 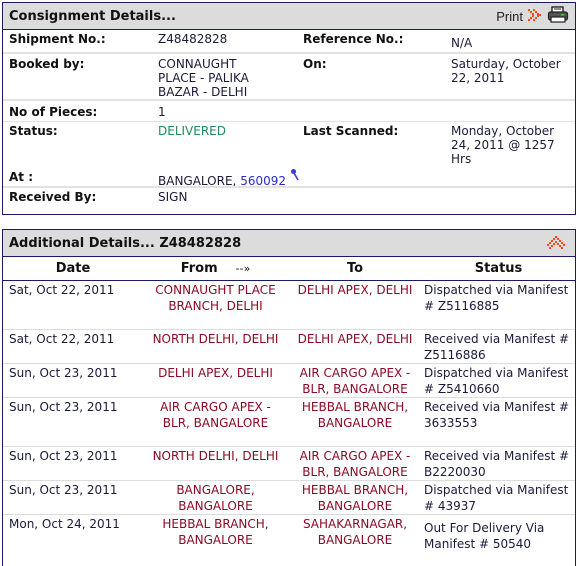 What do you see at coordinates (215, 297) in the screenshot?
I see `row-from: CONNAUGHT PLACE BRANCH, DELHI` at bounding box center [215, 297].